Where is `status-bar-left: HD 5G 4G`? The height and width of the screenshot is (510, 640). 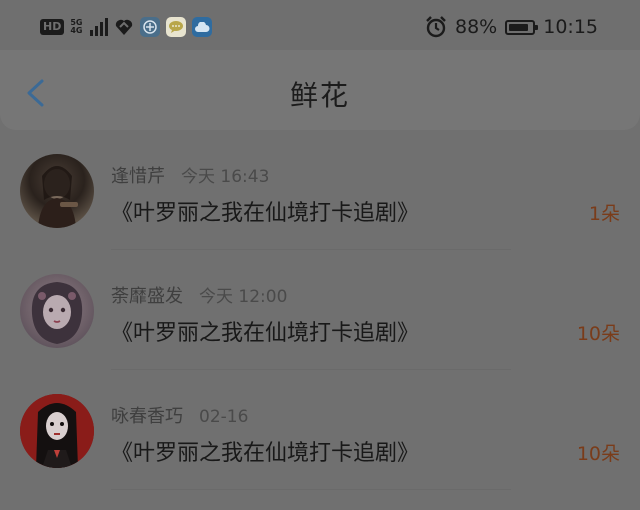 status-bar-left: HD 5G 4G is located at coordinates (126, 27).